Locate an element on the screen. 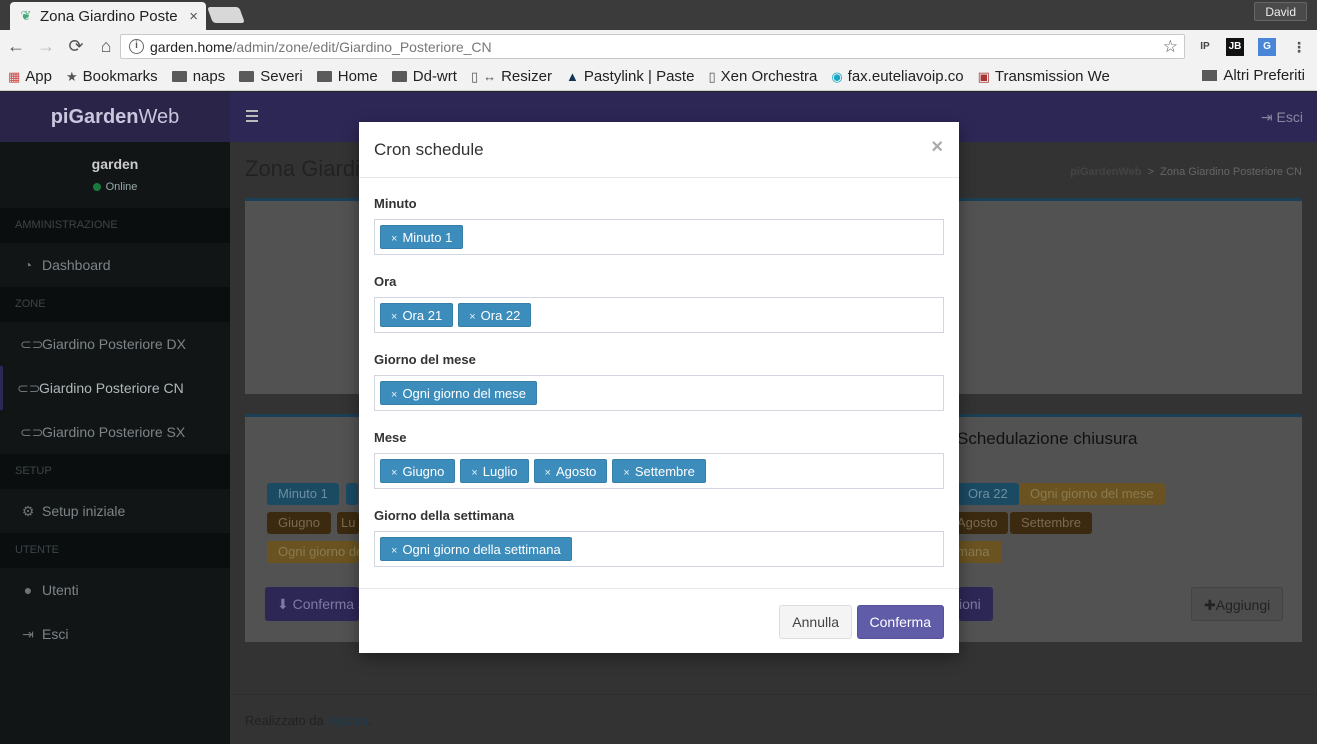 The height and width of the screenshot is (744, 1317). sidebar-item-zone-sx: ⊂⊃Giardino Posteriore SX is located at coordinates (115, 432).